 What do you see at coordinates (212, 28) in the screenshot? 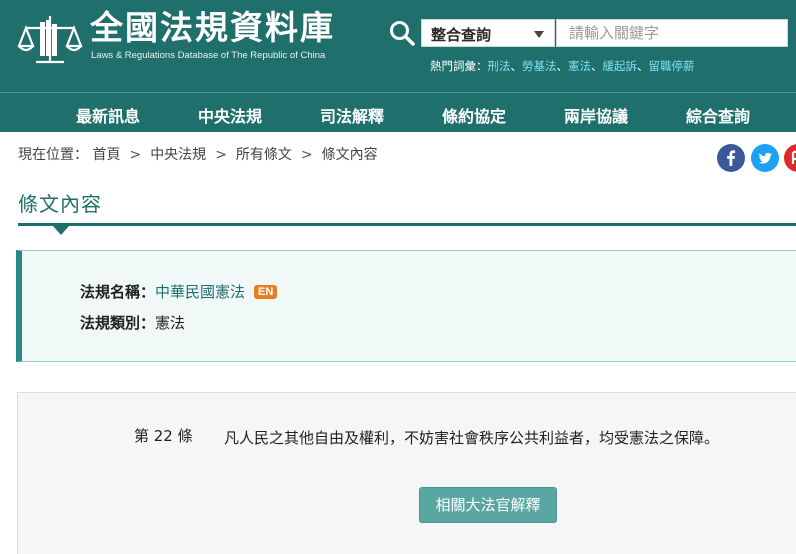
I see `site-title: 全國法規資料庫` at bounding box center [212, 28].